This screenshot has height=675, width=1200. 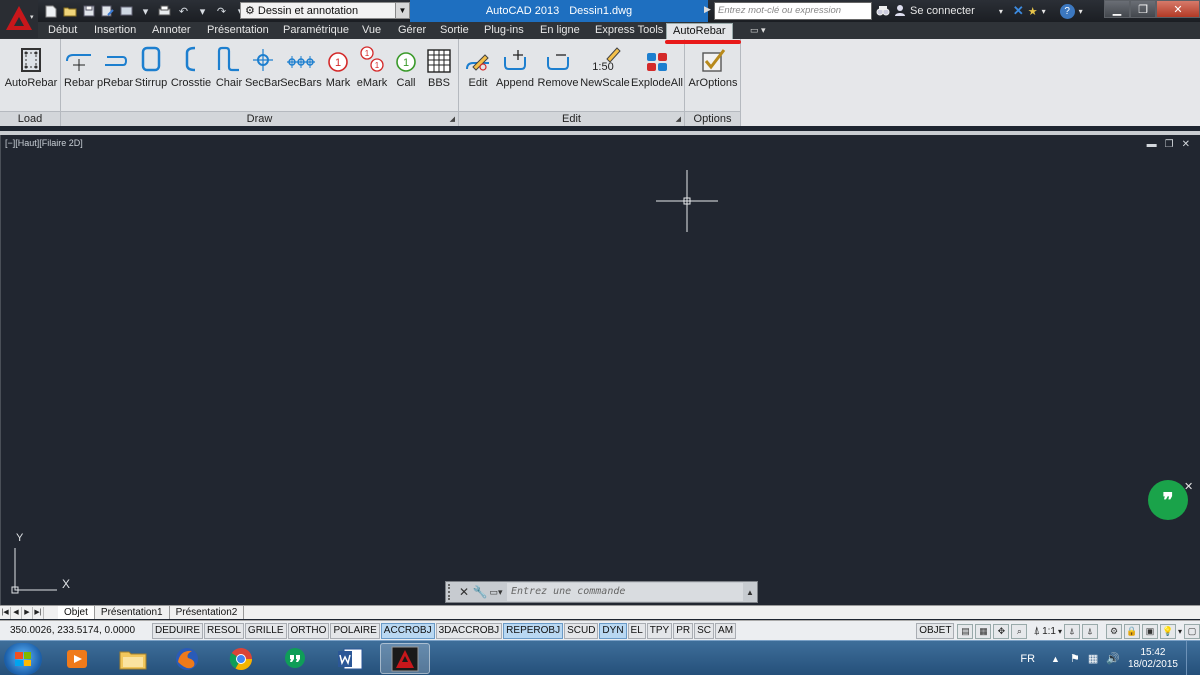 I want to click on edit-button: Edit, so click(x=478, y=69).